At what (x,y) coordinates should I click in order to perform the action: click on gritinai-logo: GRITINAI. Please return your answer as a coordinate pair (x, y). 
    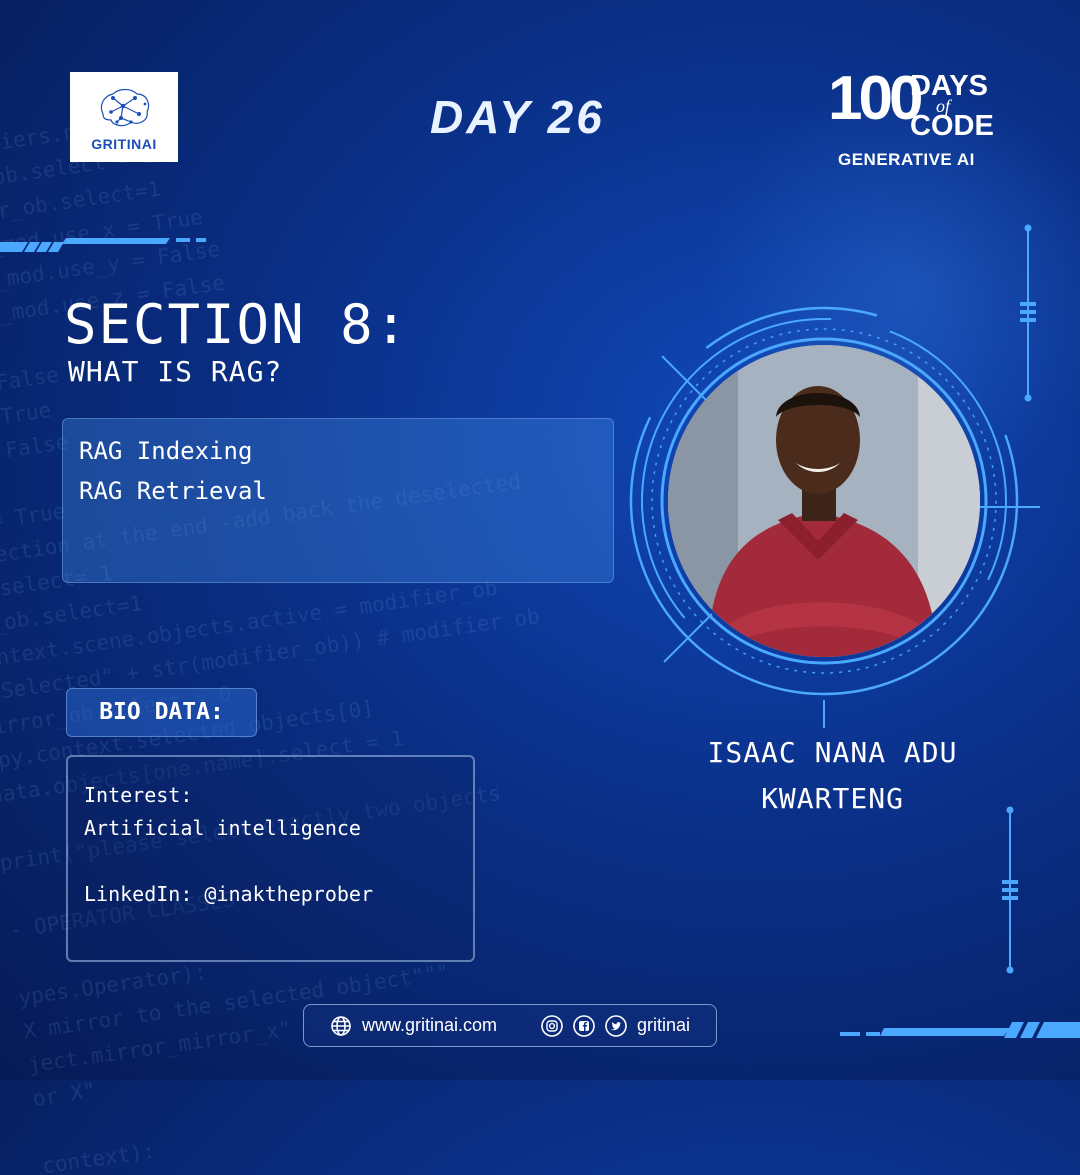
    Looking at the image, I should click on (124, 117).